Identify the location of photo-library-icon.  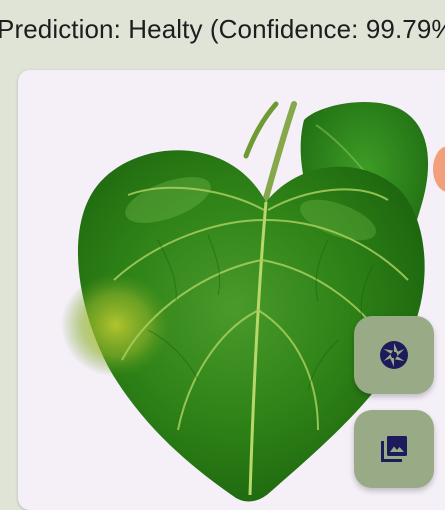
(394, 449).